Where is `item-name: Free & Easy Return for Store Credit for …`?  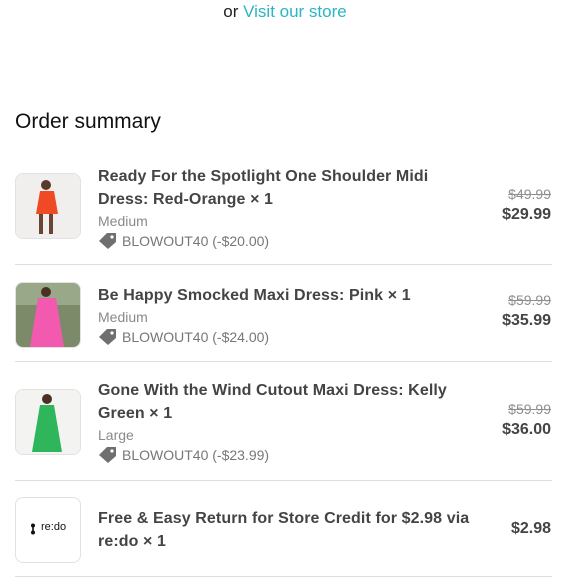
item-name: Free & Easy Return for Store Credit for … is located at coordinates (284, 530).